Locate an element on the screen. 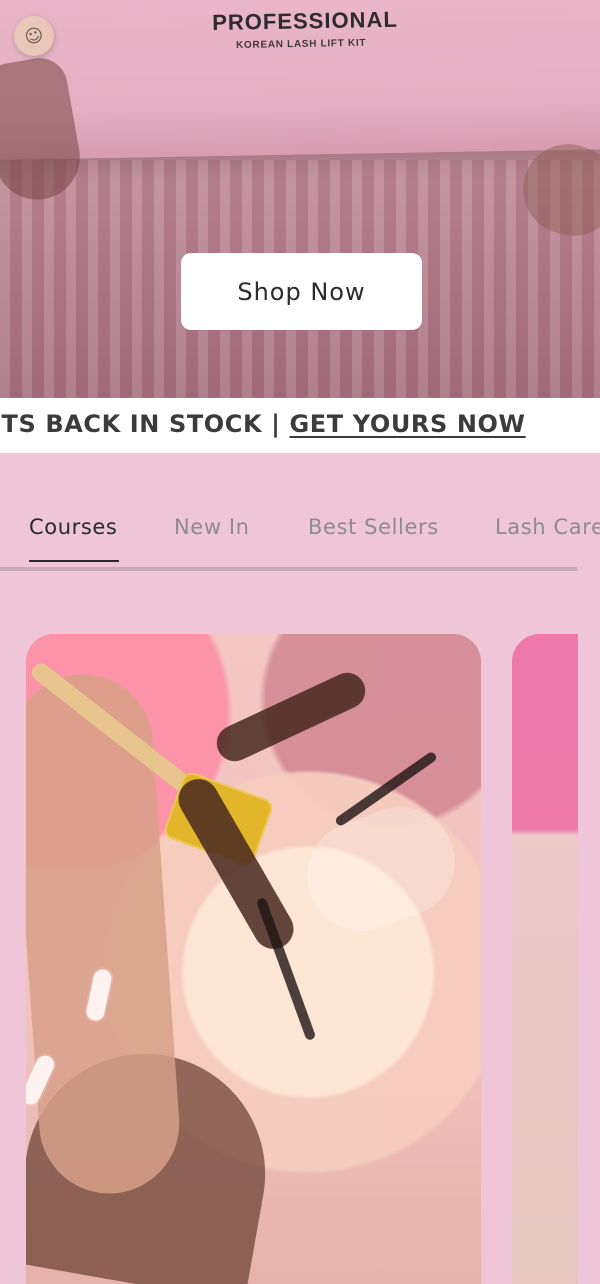 Image resolution: width=600 pixels, height=1284 pixels. shop-now-button: Shop Now is located at coordinates (301, 291).